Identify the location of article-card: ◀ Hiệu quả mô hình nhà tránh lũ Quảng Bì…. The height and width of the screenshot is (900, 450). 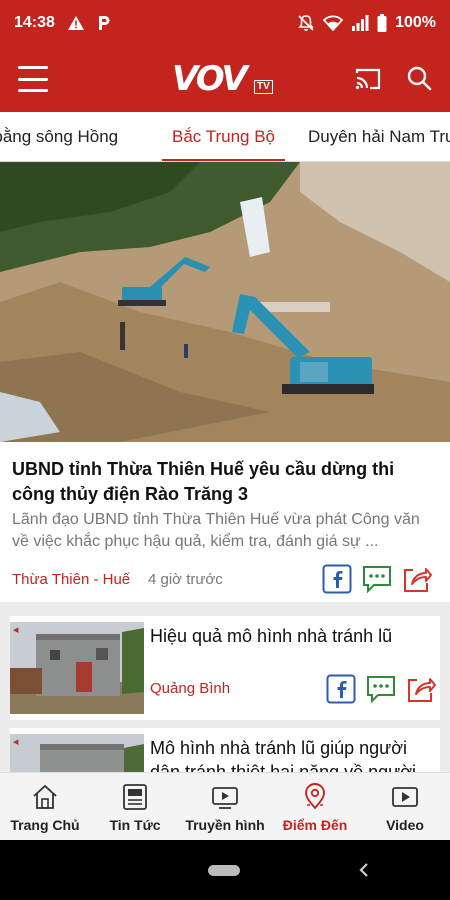
(225, 668).